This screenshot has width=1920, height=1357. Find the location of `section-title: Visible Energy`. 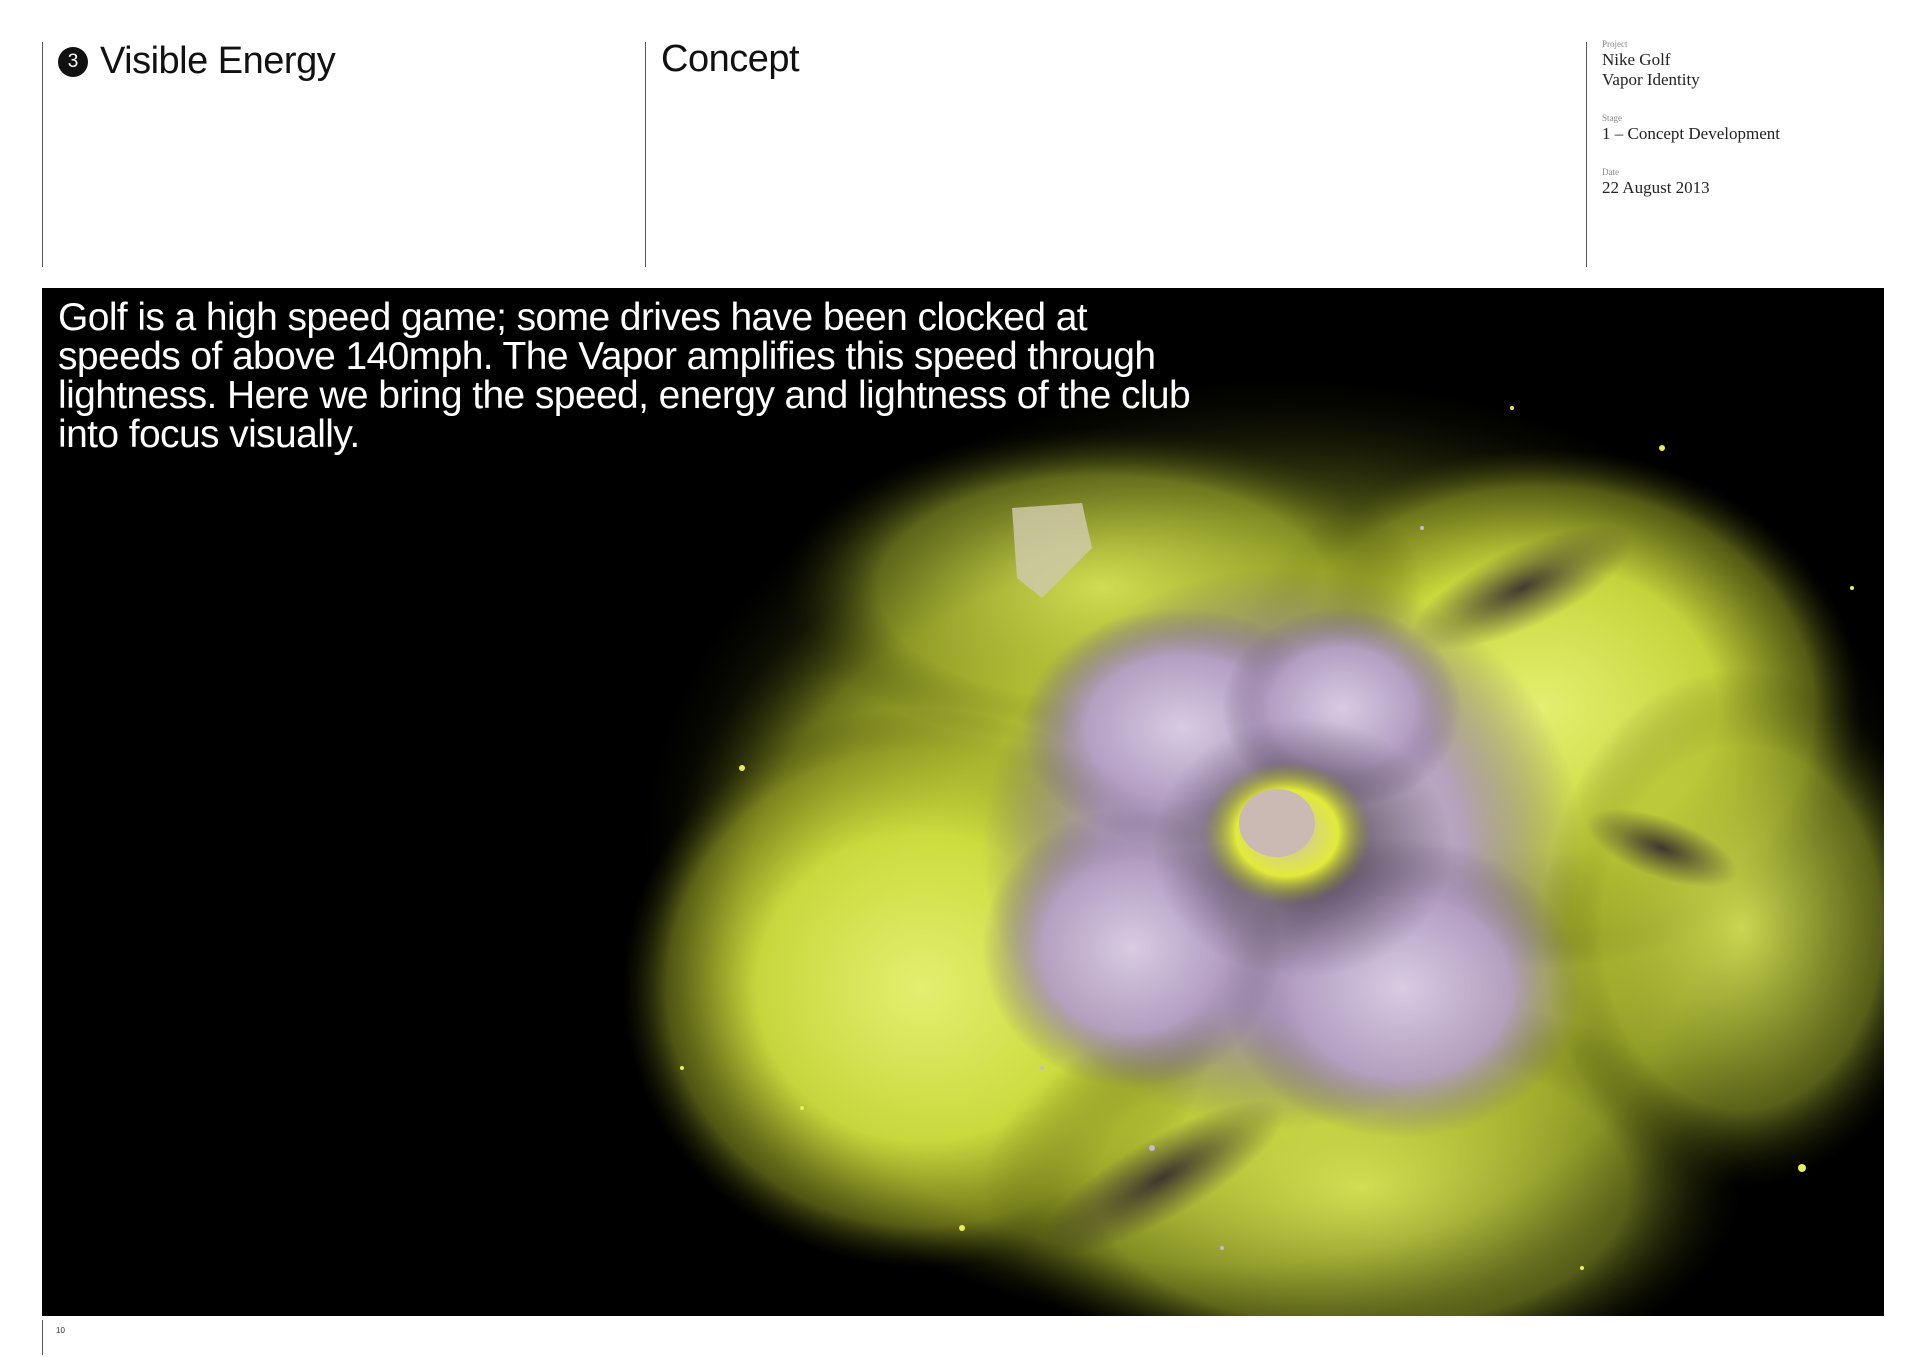

section-title: Visible Energy is located at coordinates (218, 61).